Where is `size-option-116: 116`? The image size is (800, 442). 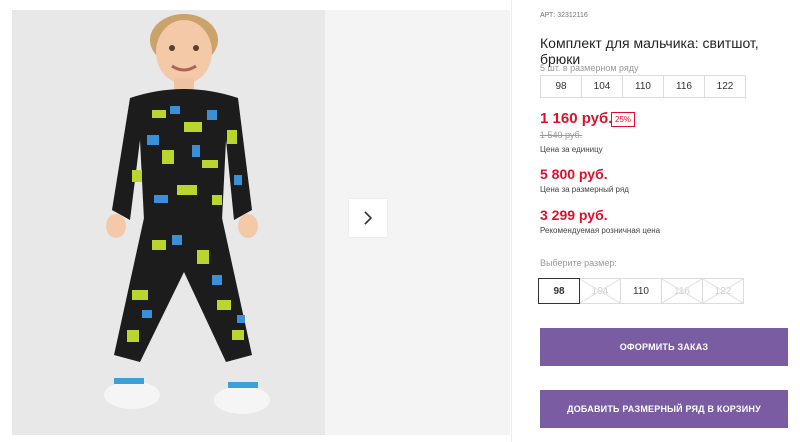 size-option-116: 116 is located at coordinates (682, 291).